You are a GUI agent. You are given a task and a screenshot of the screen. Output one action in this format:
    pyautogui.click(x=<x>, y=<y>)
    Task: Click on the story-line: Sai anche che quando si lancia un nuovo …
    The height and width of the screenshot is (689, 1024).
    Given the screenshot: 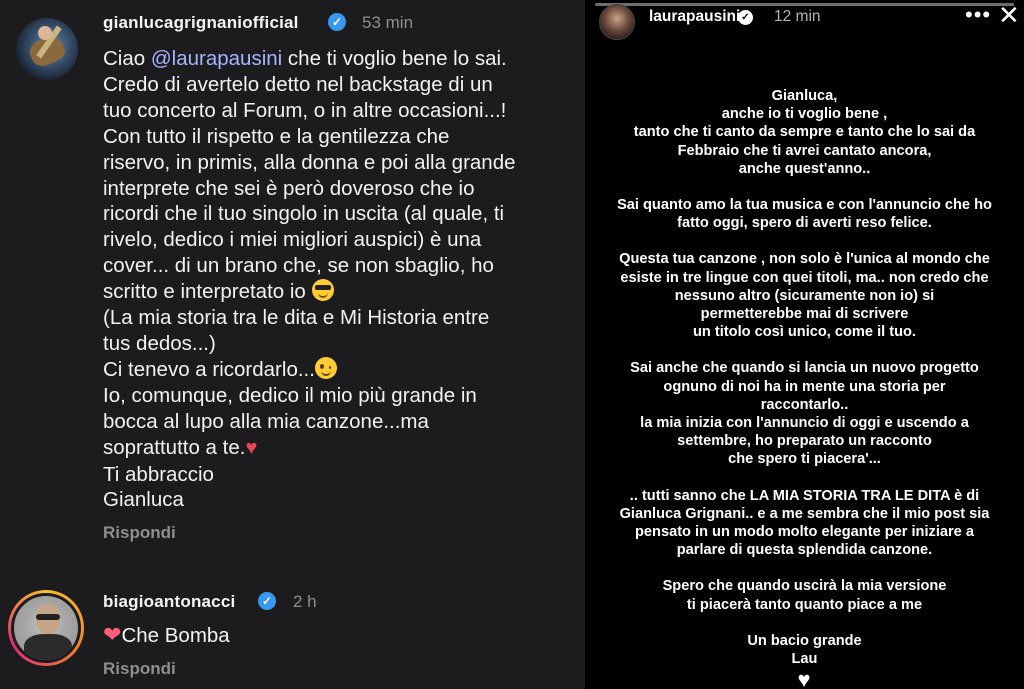 What is the action you would take?
    pyautogui.click(x=804, y=368)
    